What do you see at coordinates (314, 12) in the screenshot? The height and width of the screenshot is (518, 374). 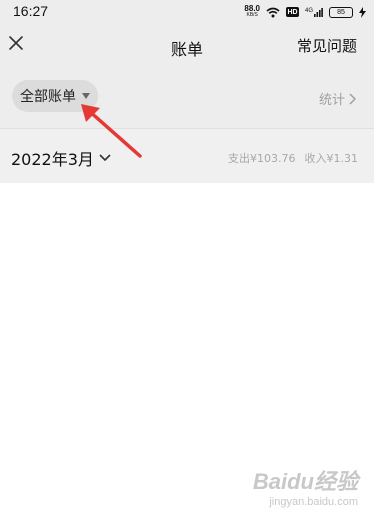 I see `signal-icon: 4G` at bounding box center [314, 12].